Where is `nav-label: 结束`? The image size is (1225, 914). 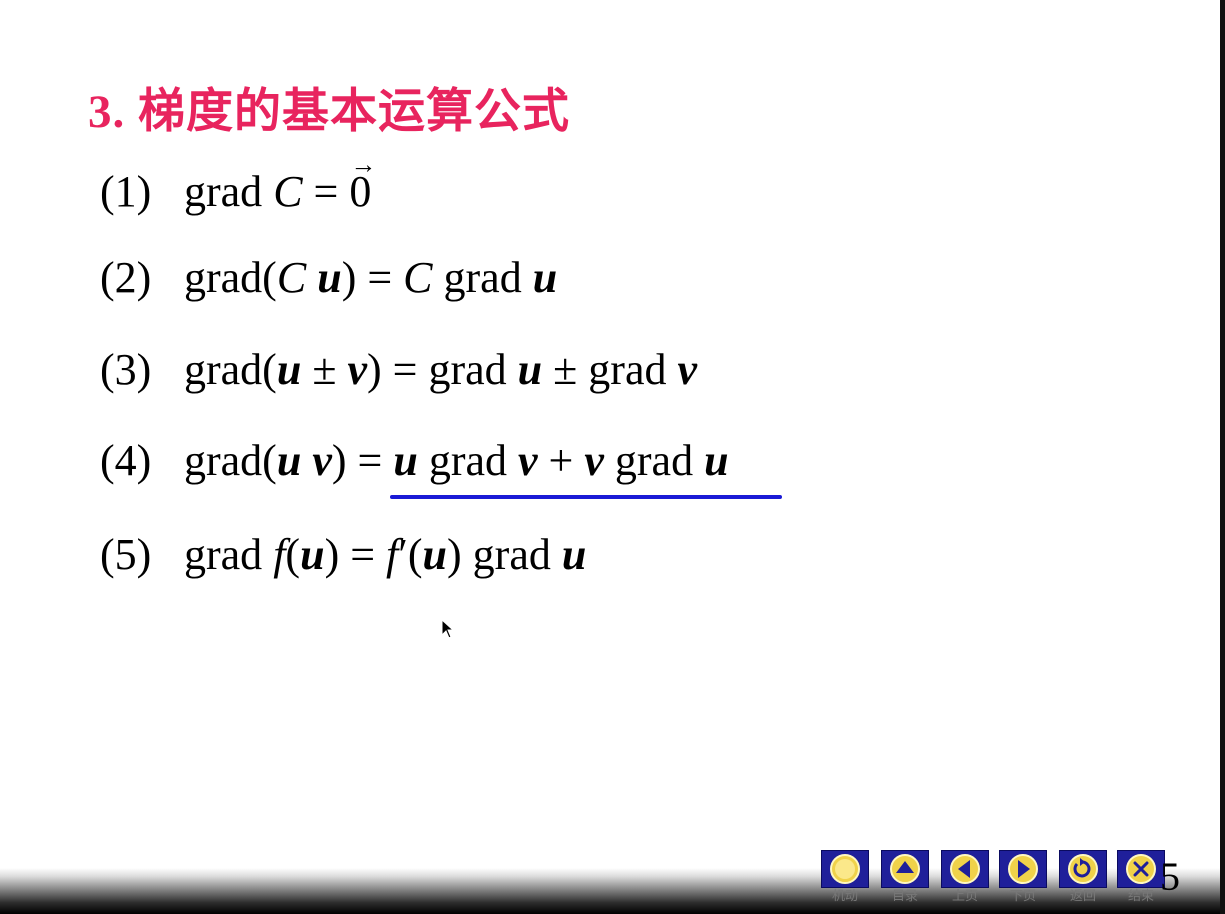 nav-label: 结束 is located at coordinates (1140, 896).